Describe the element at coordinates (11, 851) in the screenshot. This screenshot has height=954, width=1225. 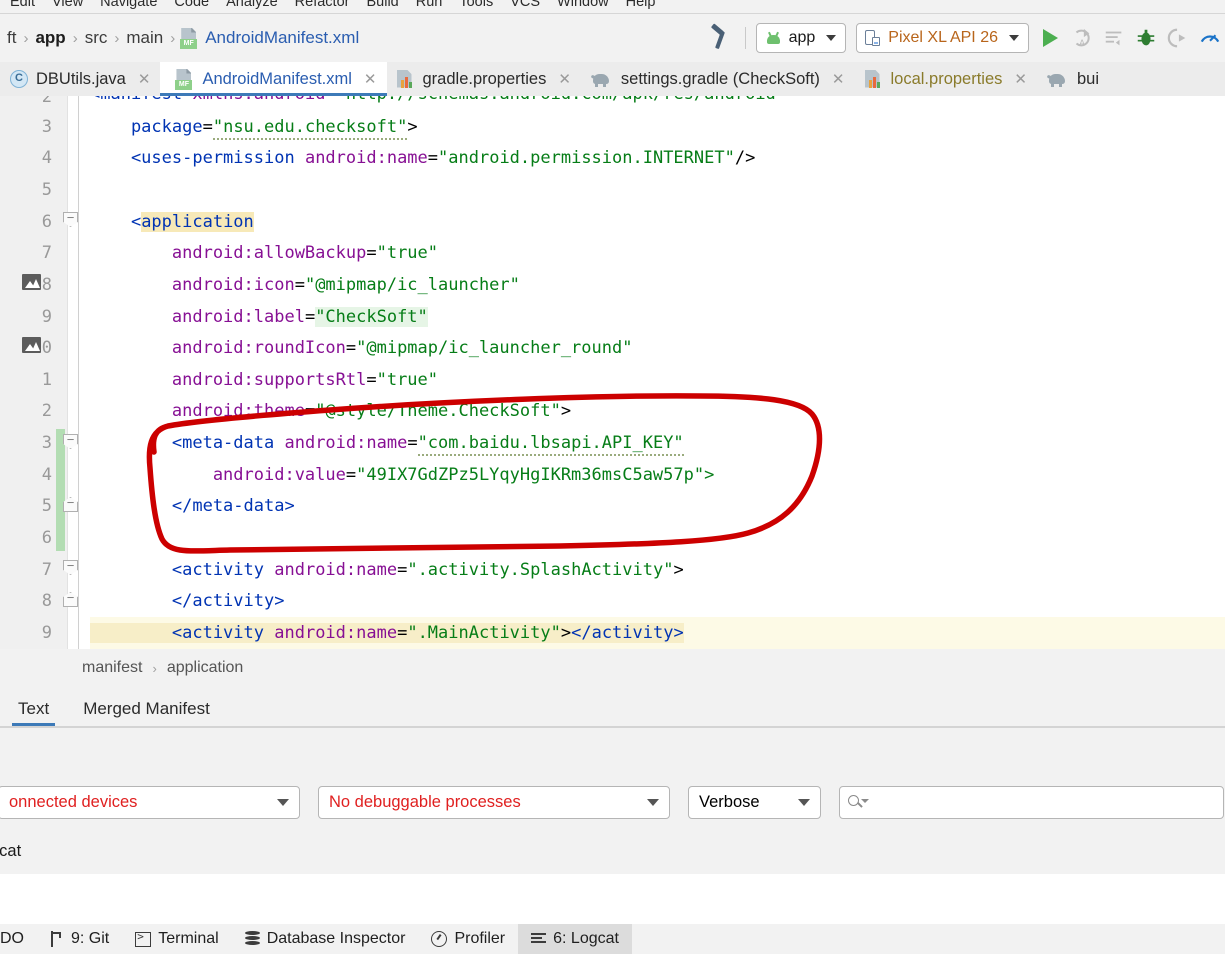
I see `logcat-output-text: gcat` at that location.